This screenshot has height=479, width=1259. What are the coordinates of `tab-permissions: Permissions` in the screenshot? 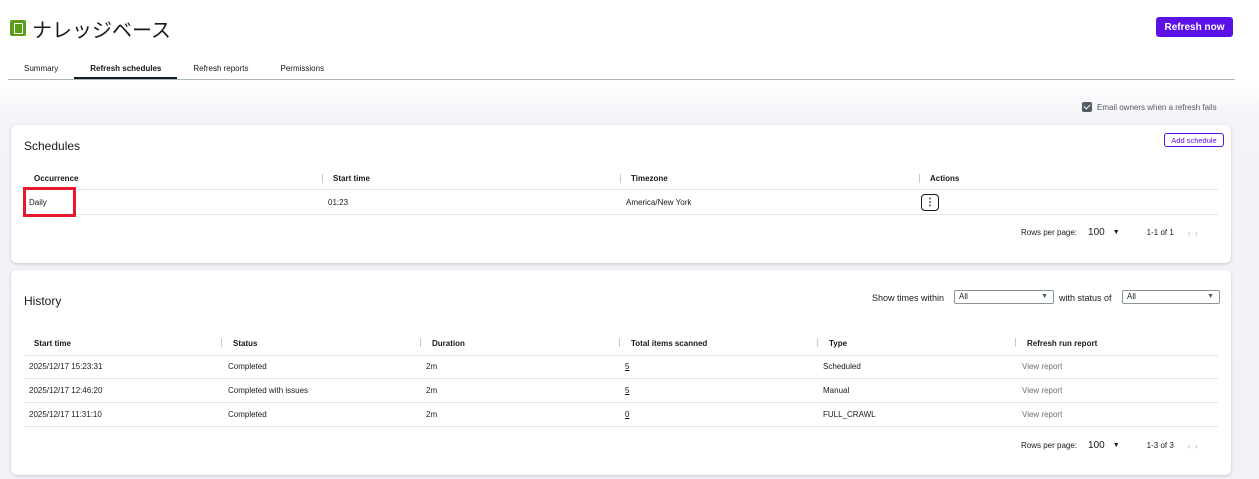 It's located at (303, 70).